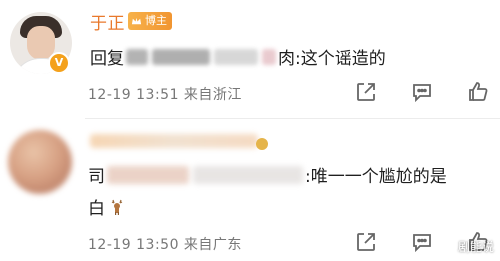  What do you see at coordinates (332, 59) in the screenshot?
I see `reply-text: 肉:这个谣造的` at bounding box center [332, 59].